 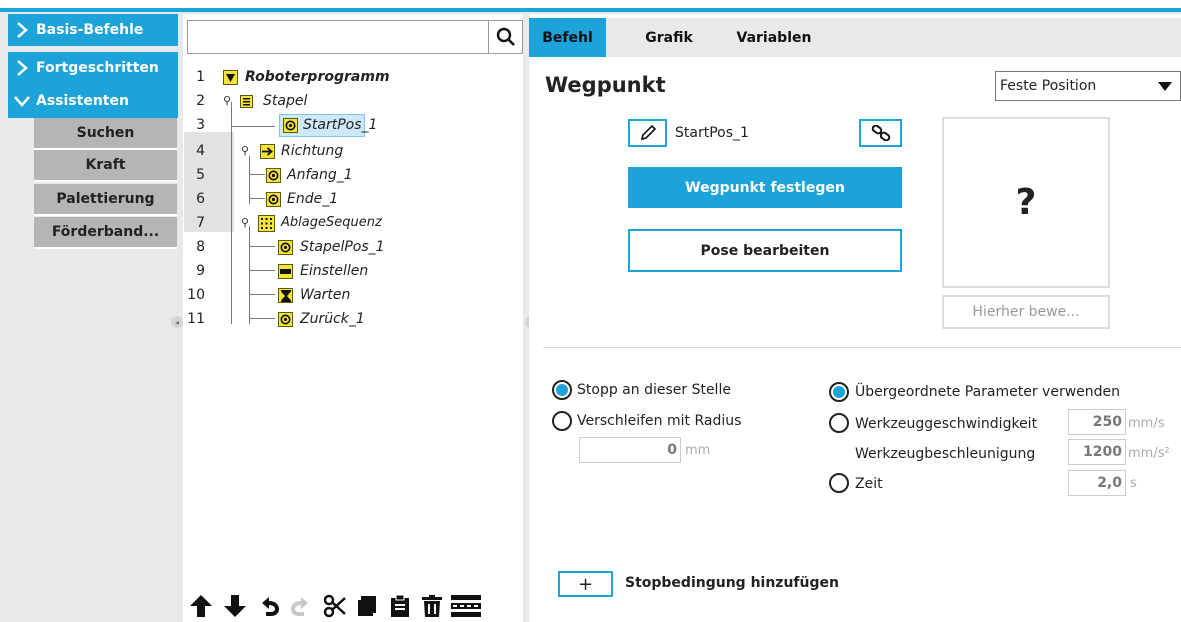 I want to click on cut-icon, so click(x=335, y=606).